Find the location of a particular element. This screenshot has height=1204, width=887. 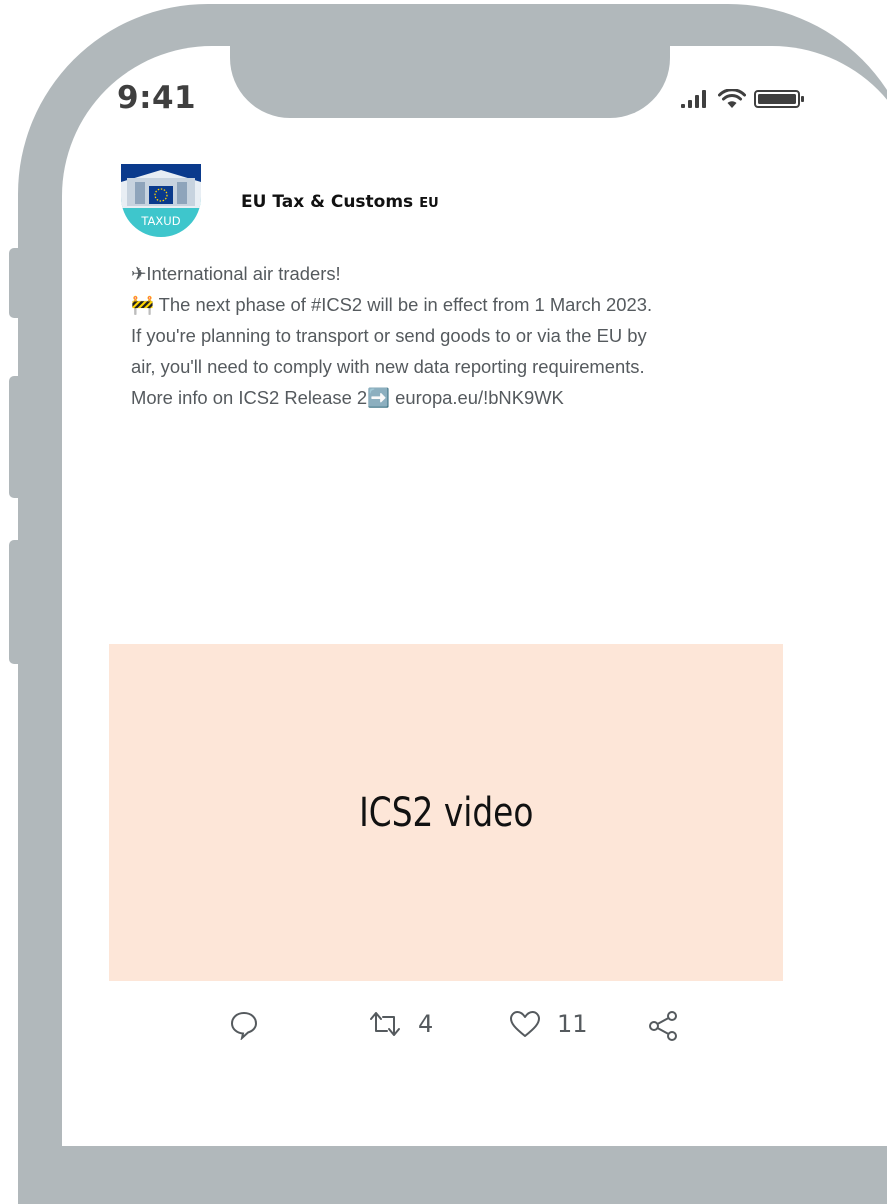

status-icons is located at coordinates (743, 99).